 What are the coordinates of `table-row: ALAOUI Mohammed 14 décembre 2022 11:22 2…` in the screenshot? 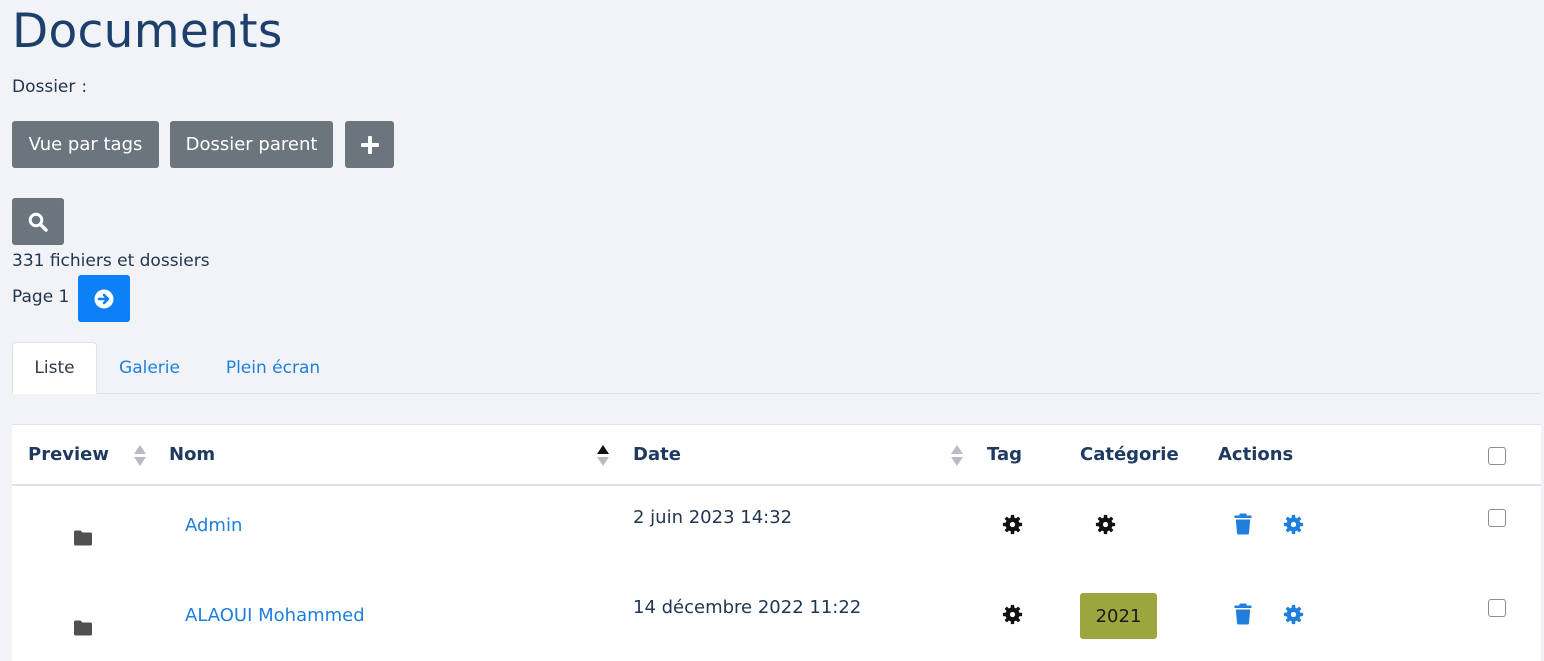 It's located at (776, 619).